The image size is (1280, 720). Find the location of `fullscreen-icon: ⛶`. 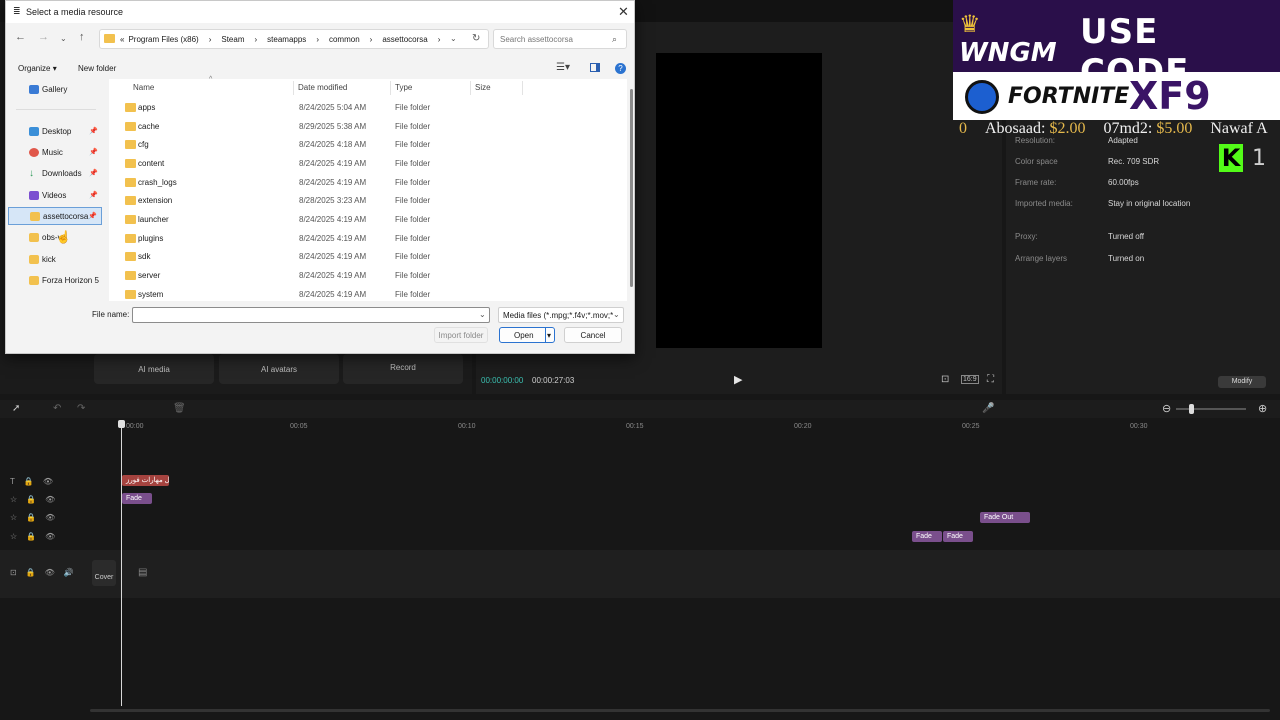

fullscreen-icon: ⛶ is located at coordinates (990, 379).